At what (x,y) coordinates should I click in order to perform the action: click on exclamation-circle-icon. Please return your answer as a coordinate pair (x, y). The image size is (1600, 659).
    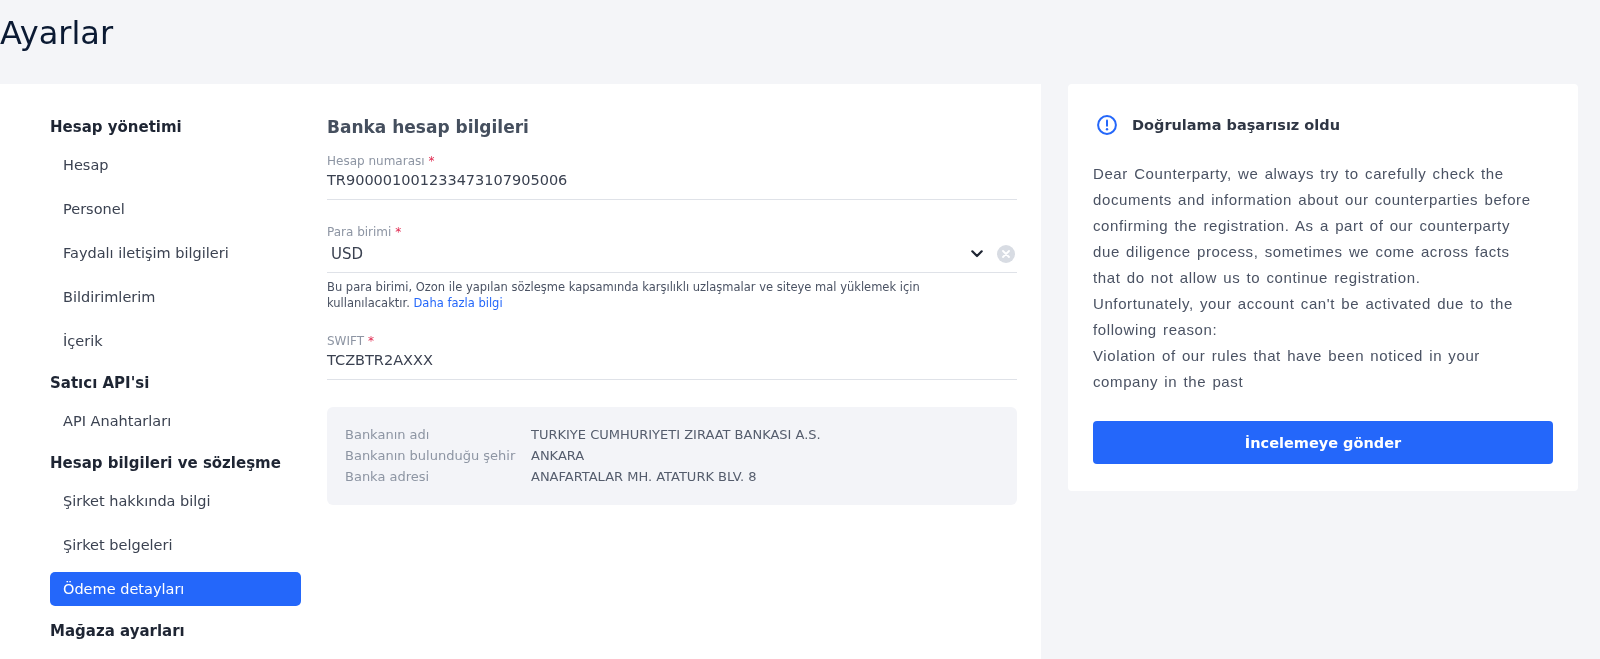
    Looking at the image, I should click on (1107, 125).